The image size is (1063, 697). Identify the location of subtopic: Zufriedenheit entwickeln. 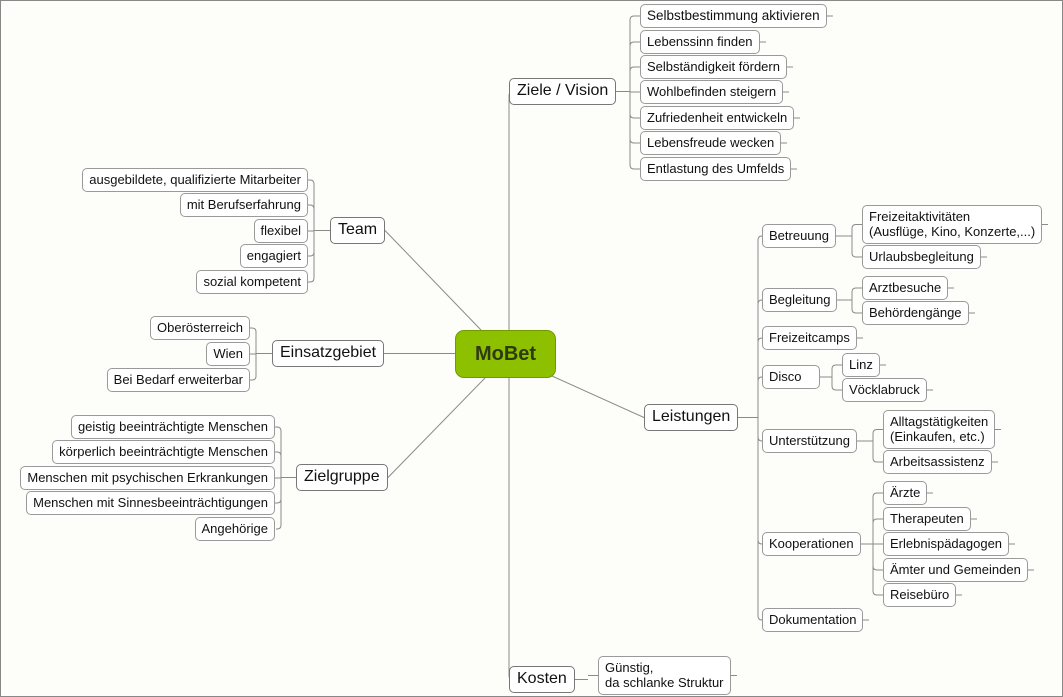
(717, 118).